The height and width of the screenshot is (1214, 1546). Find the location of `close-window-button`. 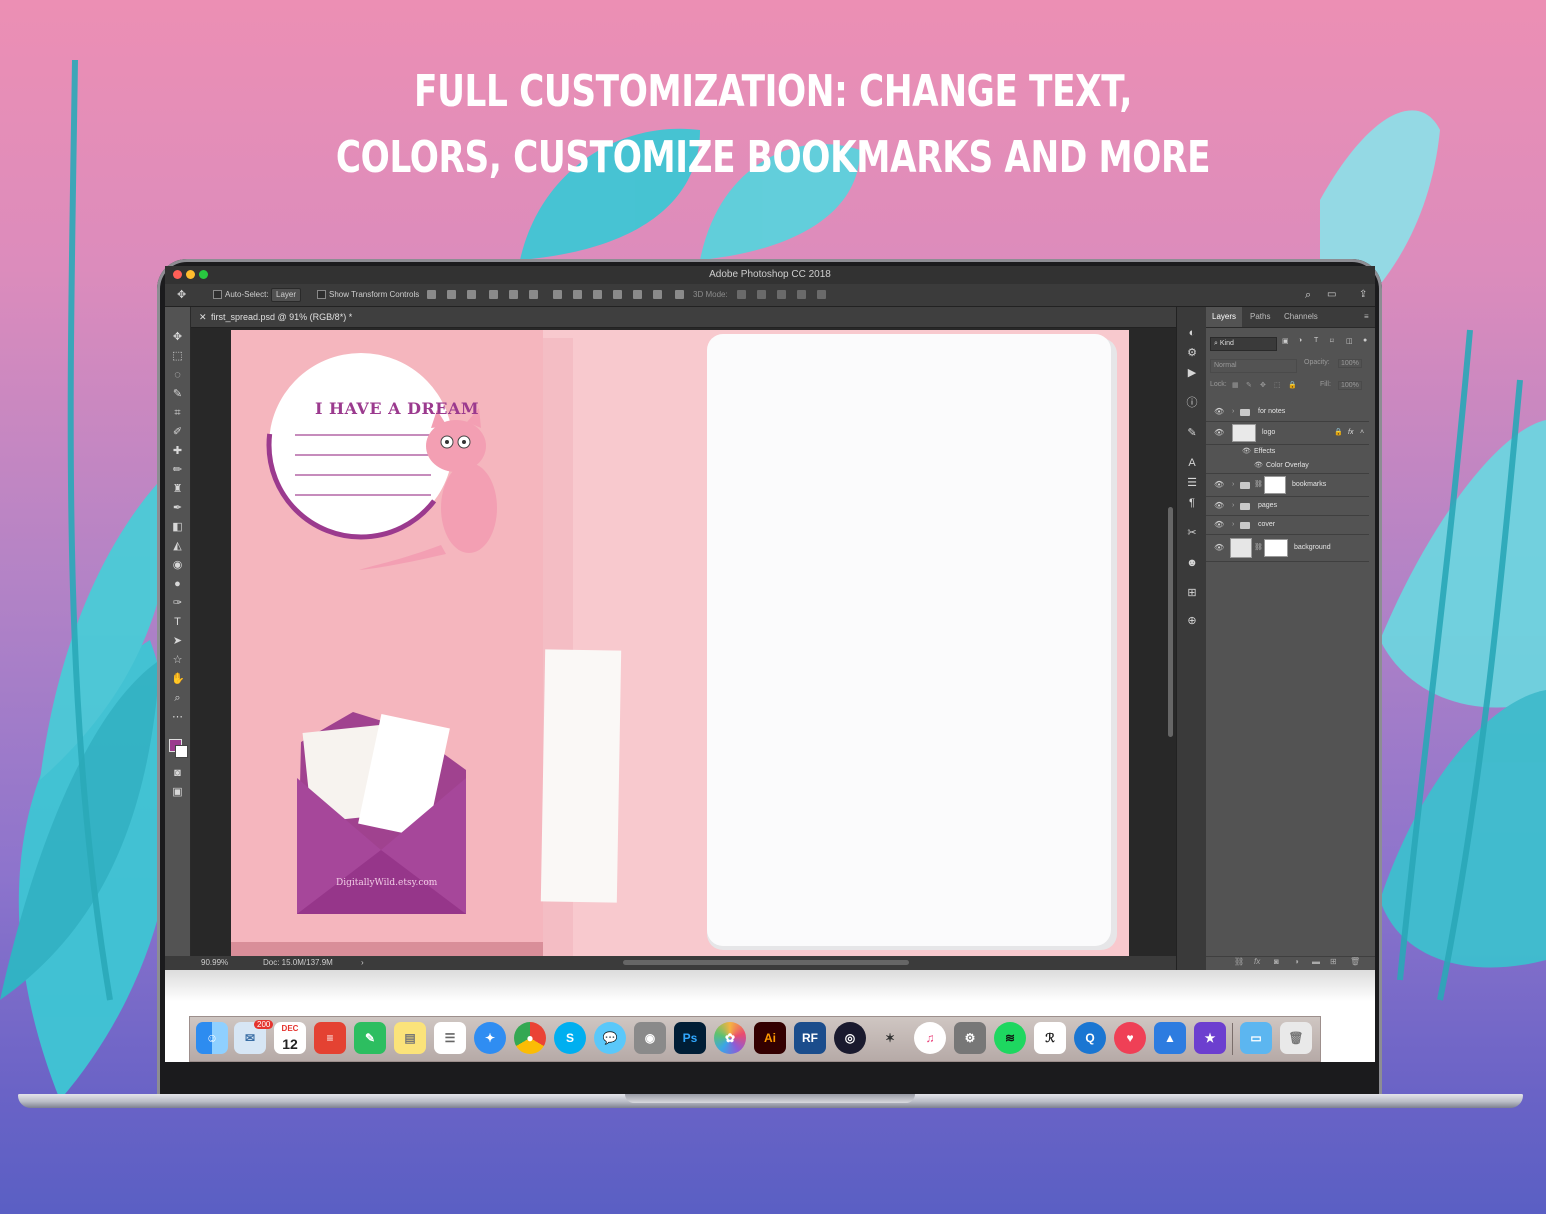

close-window-button is located at coordinates (177, 274).